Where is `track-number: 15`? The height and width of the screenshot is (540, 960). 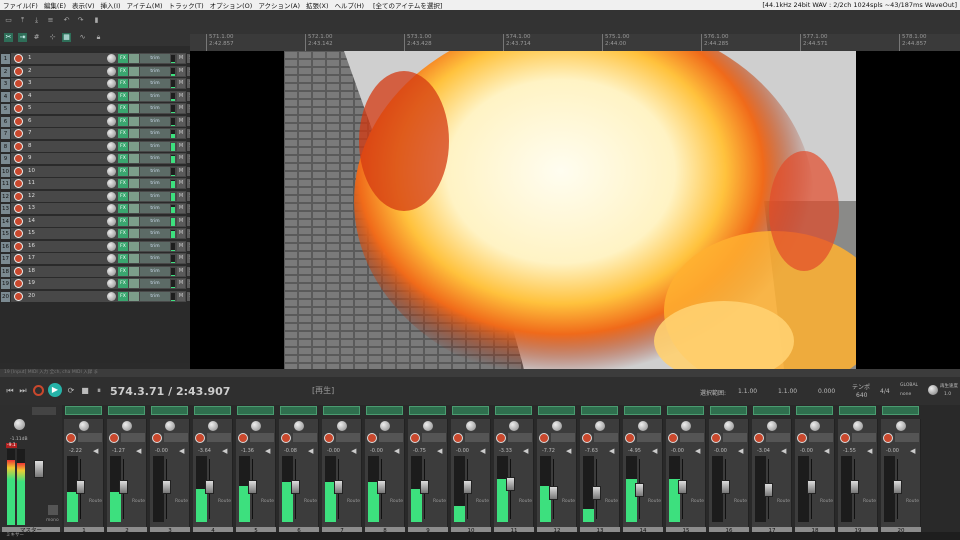 track-number: 15 is located at coordinates (5, 234).